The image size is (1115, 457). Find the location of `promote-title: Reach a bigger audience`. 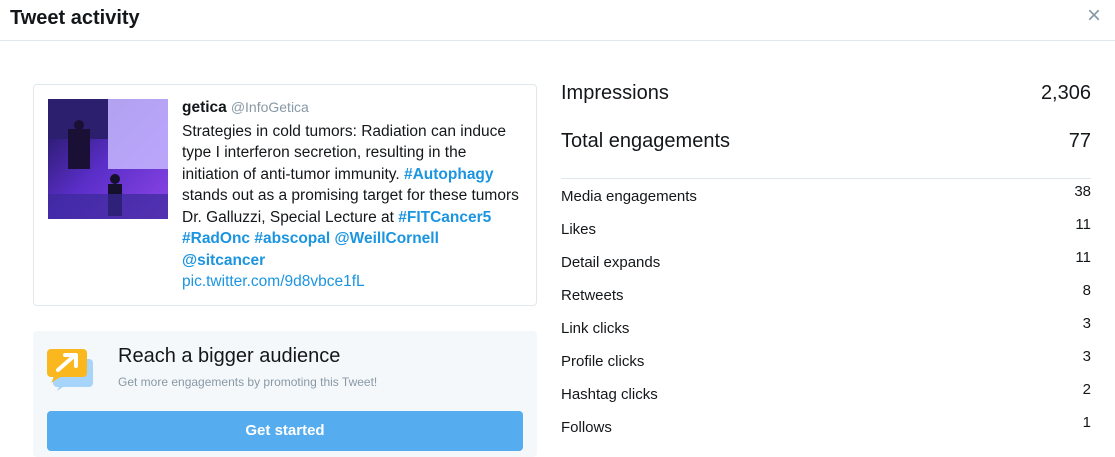

promote-title: Reach a bigger audience is located at coordinates (229, 356).